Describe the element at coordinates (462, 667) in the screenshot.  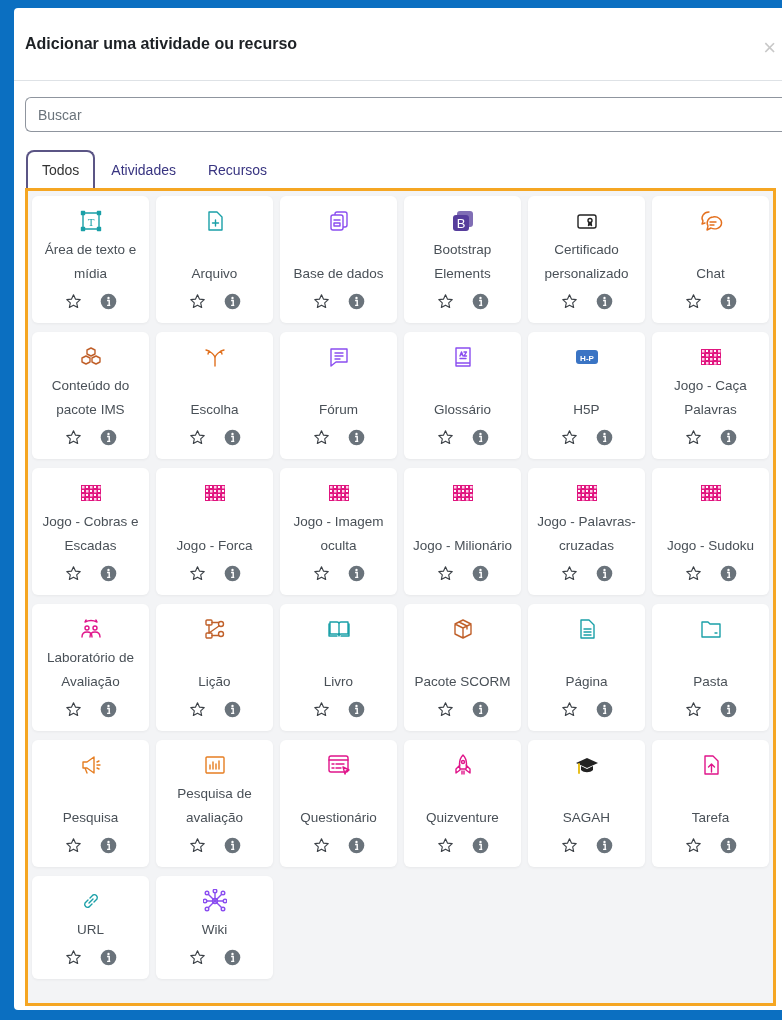
I see `activity-card: Pacote SCORM` at that location.